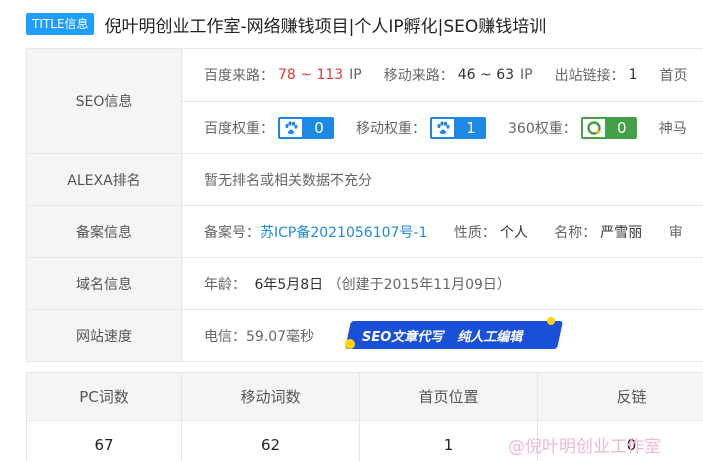 The image size is (703, 461). What do you see at coordinates (673, 76) in the screenshot?
I see `home-label: 首页` at bounding box center [673, 76].